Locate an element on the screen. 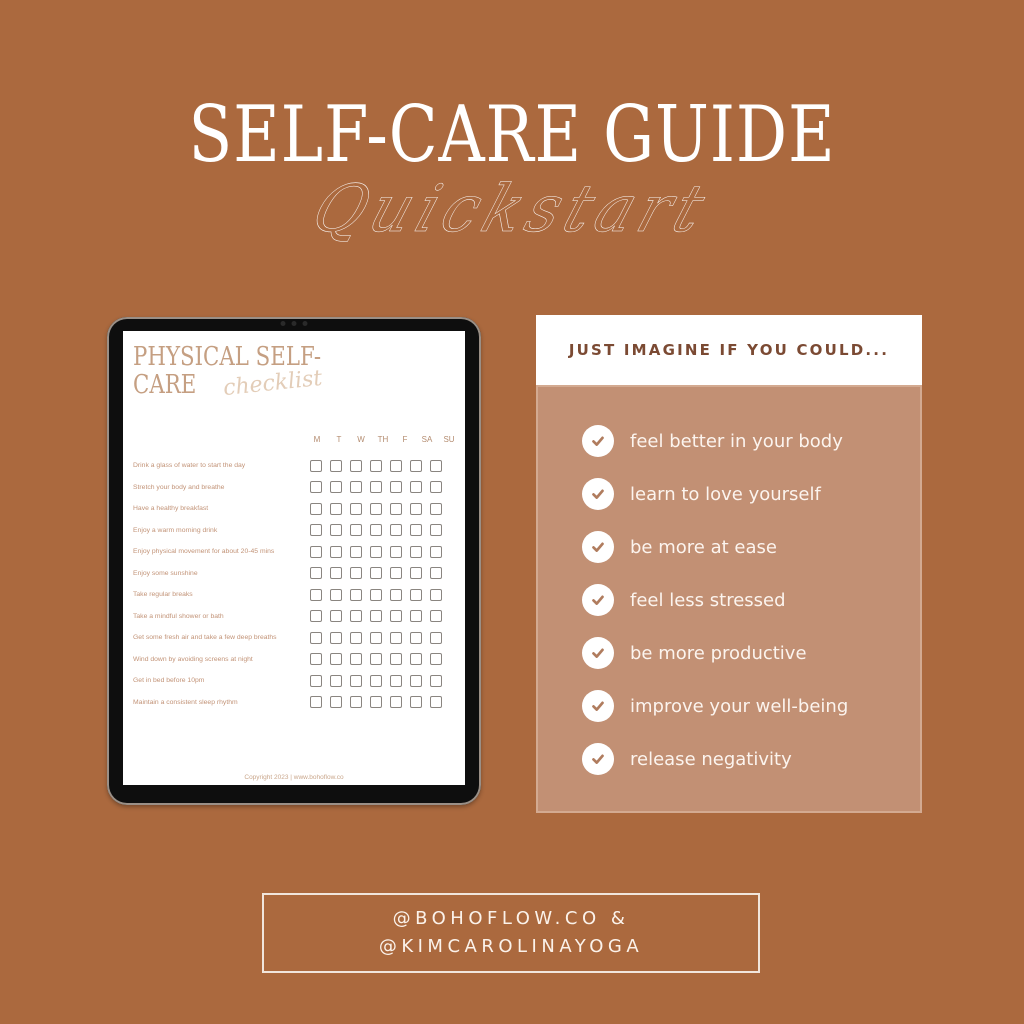 The height and width of the screenshot is (1024, 1024). checklist-row: Take regular breaks is located at coordinates (294, 595).